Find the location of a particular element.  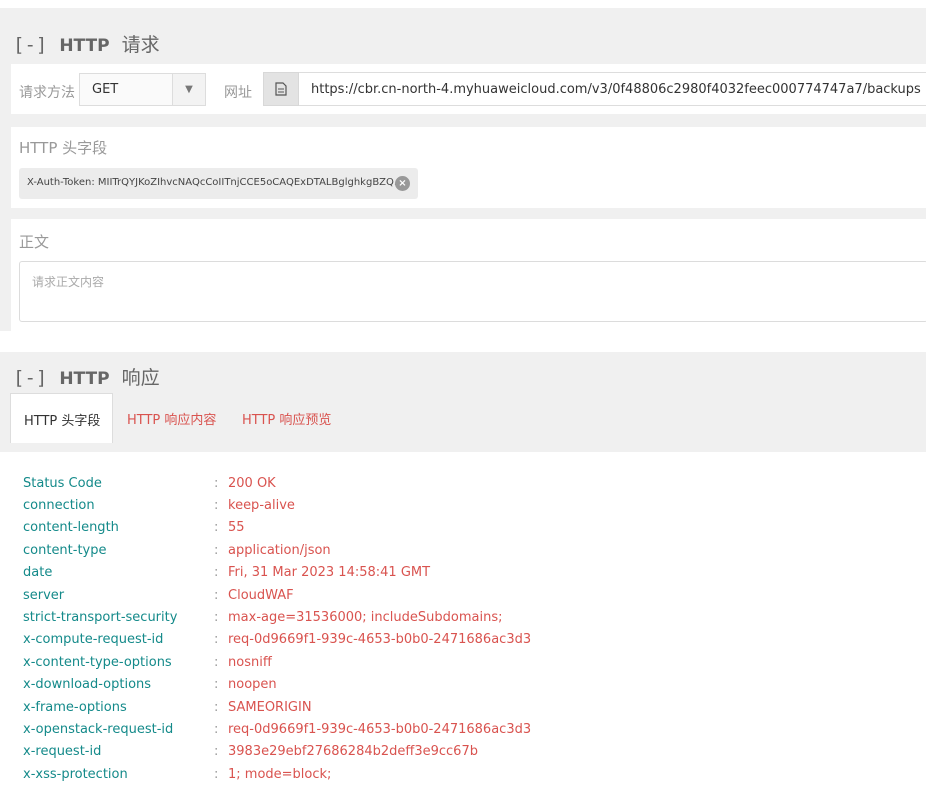

list-item: x-download-options: noopen is located at coordinates (150, 684).